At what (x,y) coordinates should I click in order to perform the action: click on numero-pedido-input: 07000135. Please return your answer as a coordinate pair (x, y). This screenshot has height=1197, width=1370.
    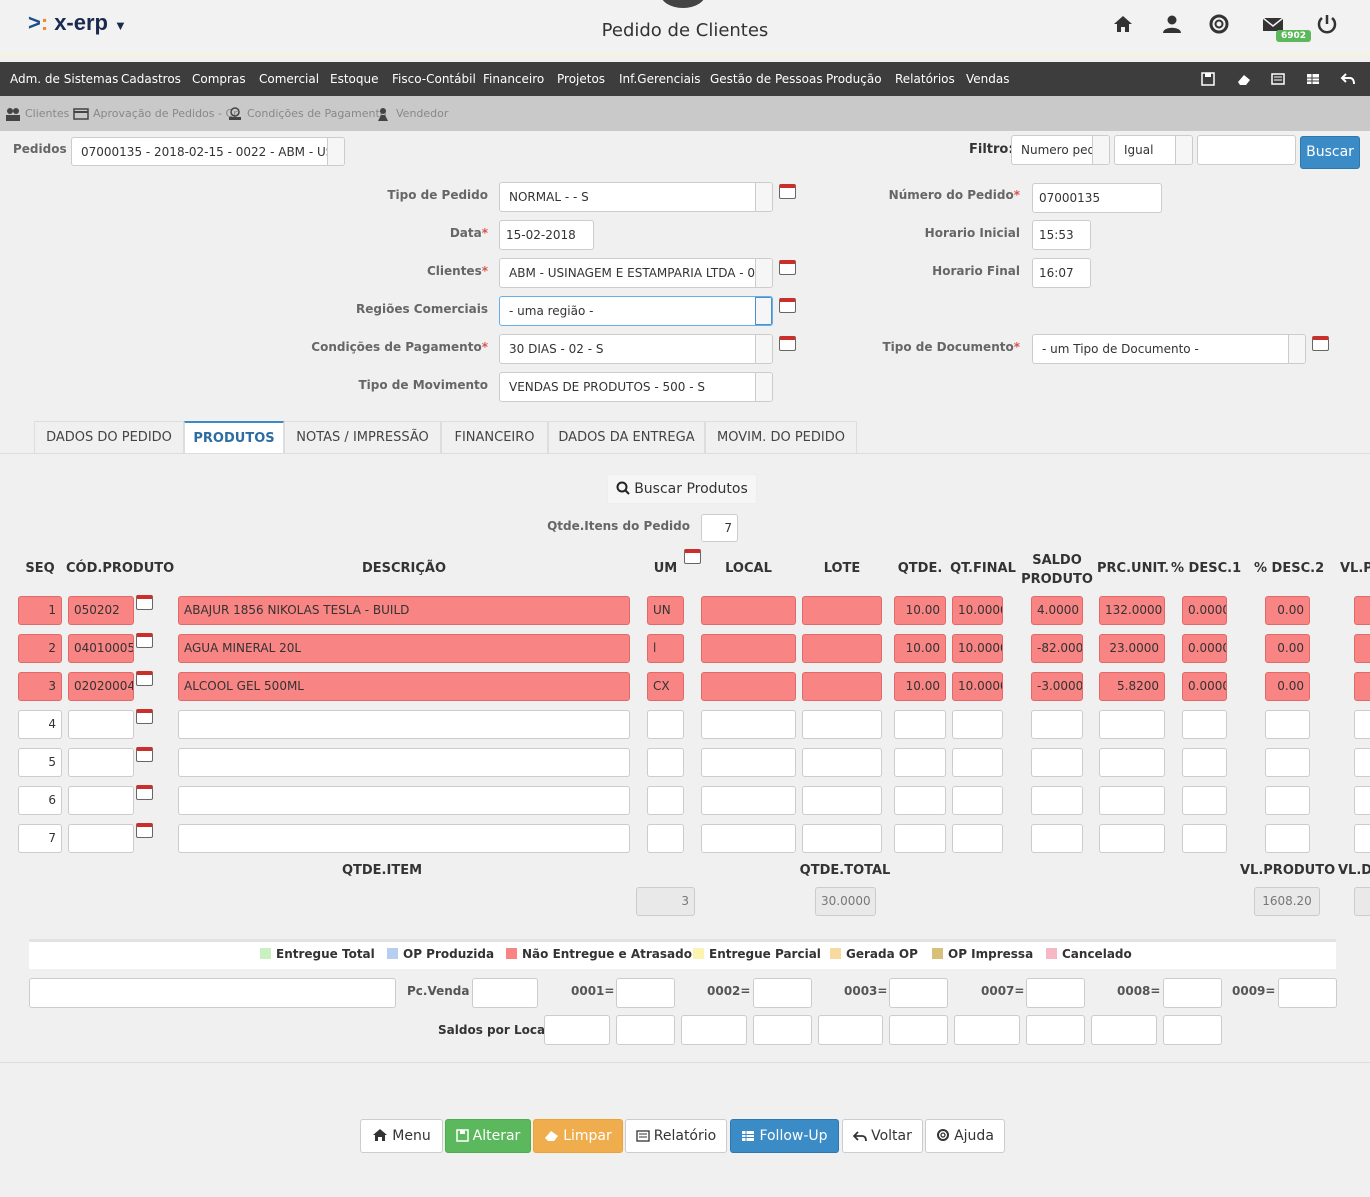
    Looking at the image, I should click on (1097, 198).